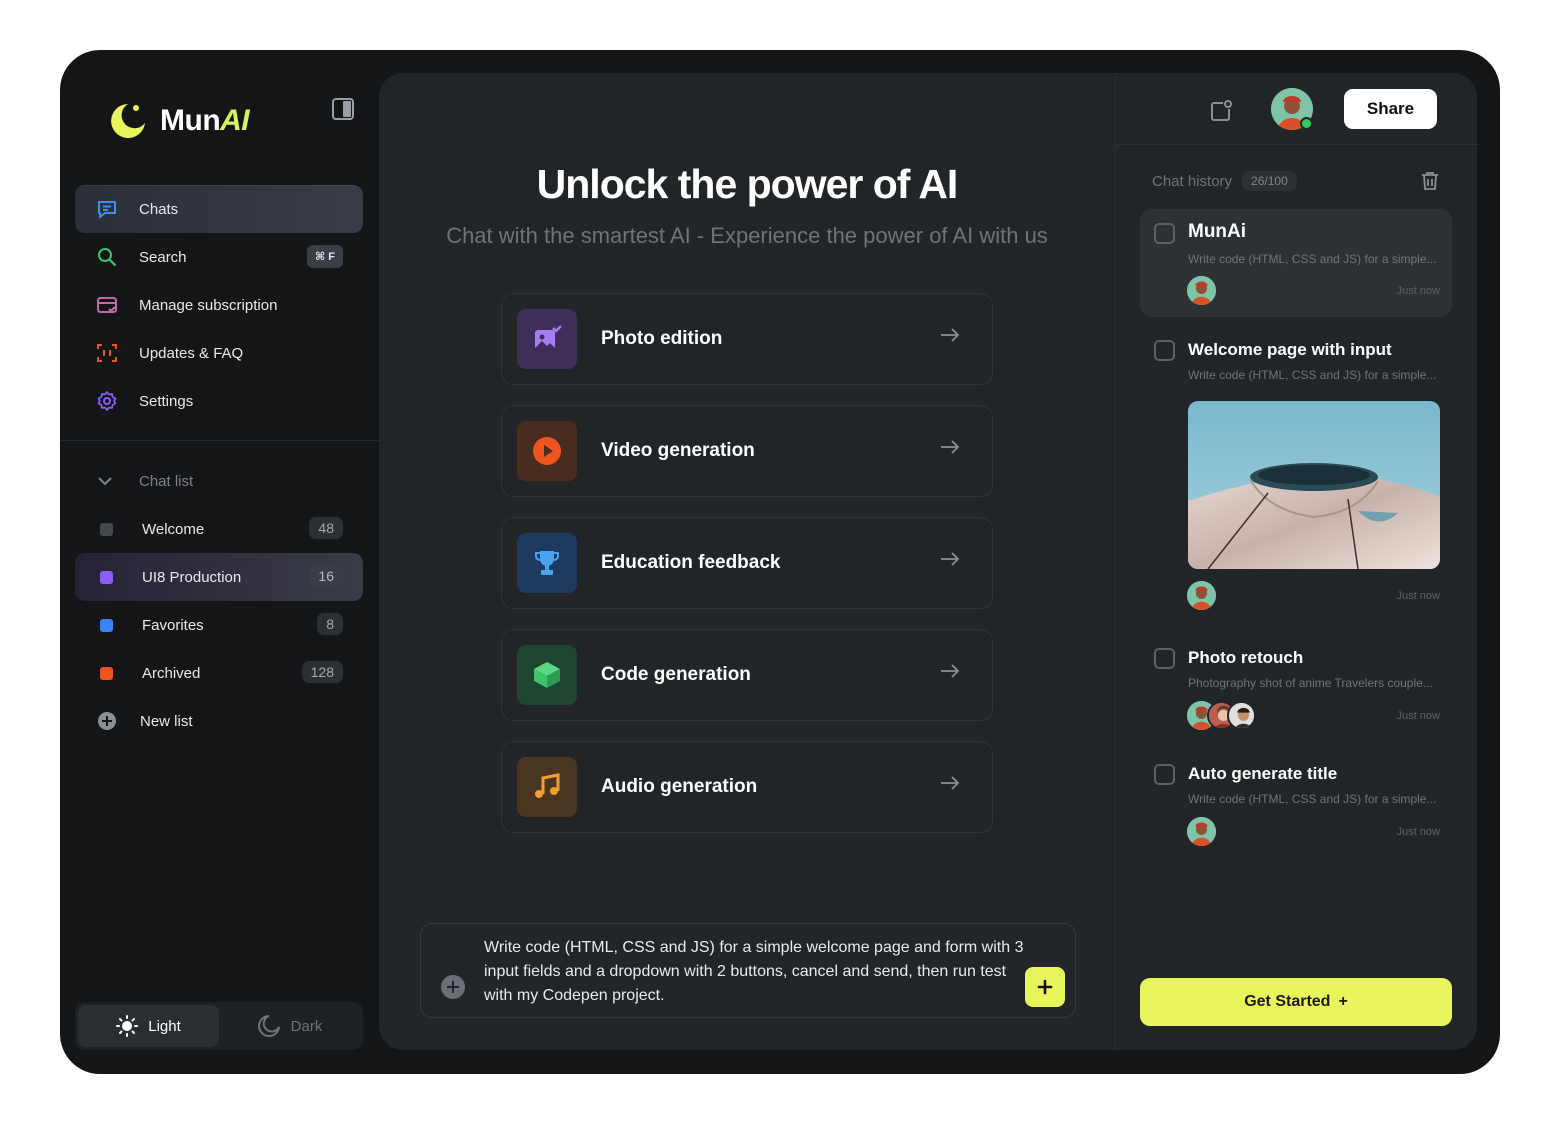 This screenshot has height=1144, width=1560. Describe the element at coordinates (1430, 181) in the screenshot. I see `trash-icon` at that location.